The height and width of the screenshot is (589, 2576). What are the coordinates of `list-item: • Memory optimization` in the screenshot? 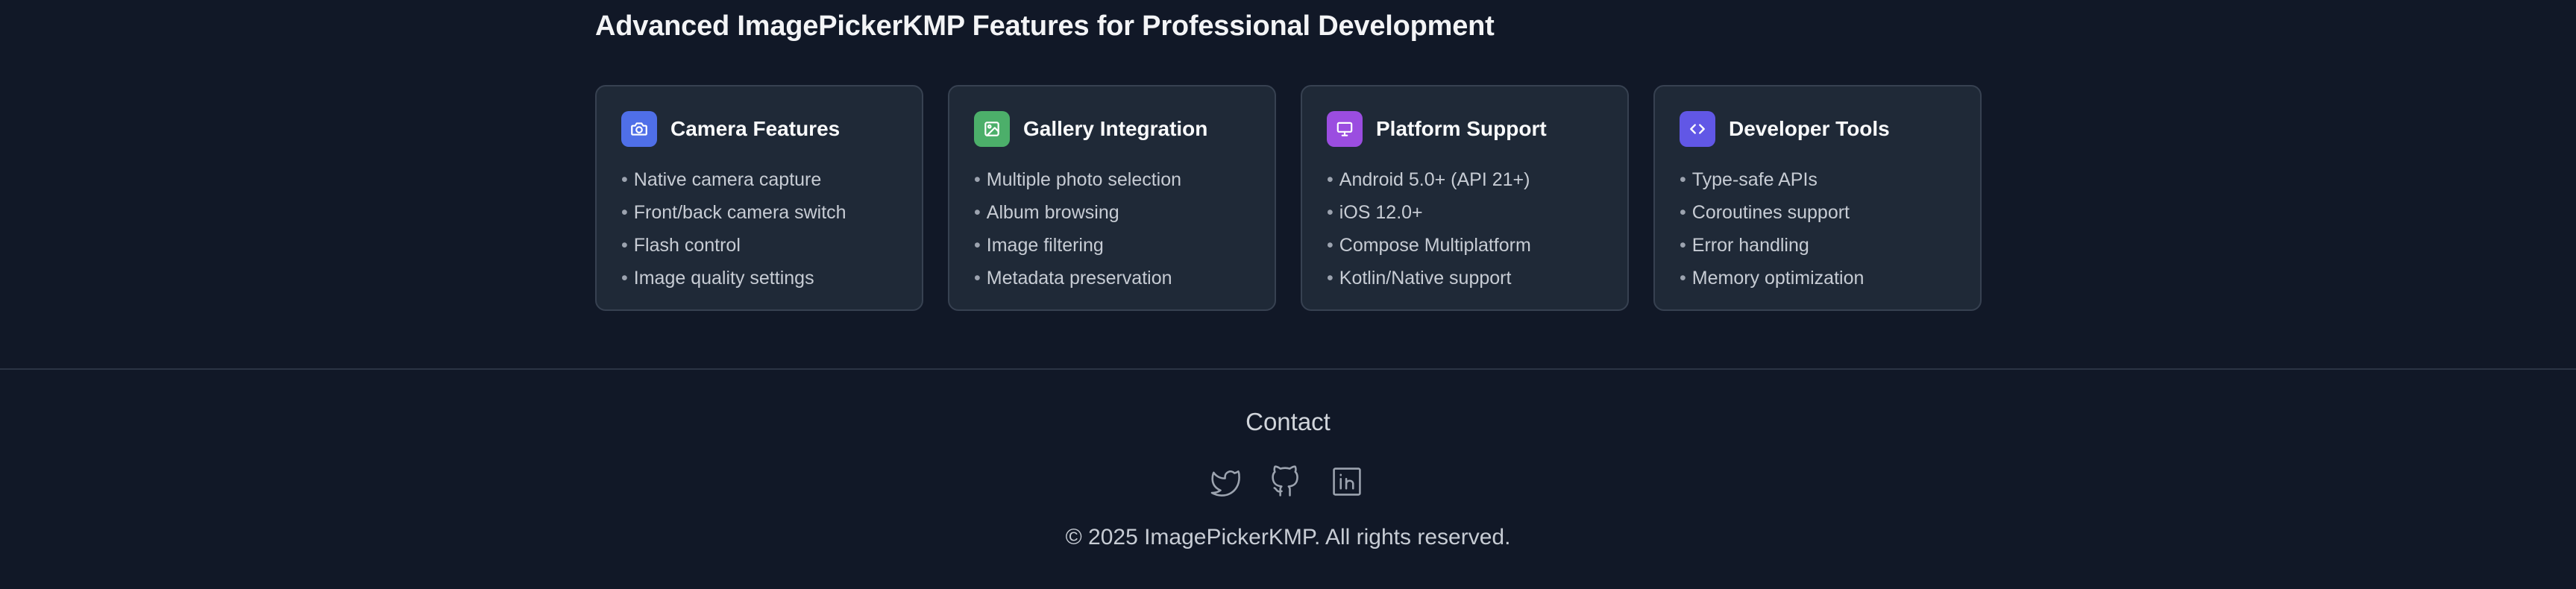 It's located at (1773, 278).